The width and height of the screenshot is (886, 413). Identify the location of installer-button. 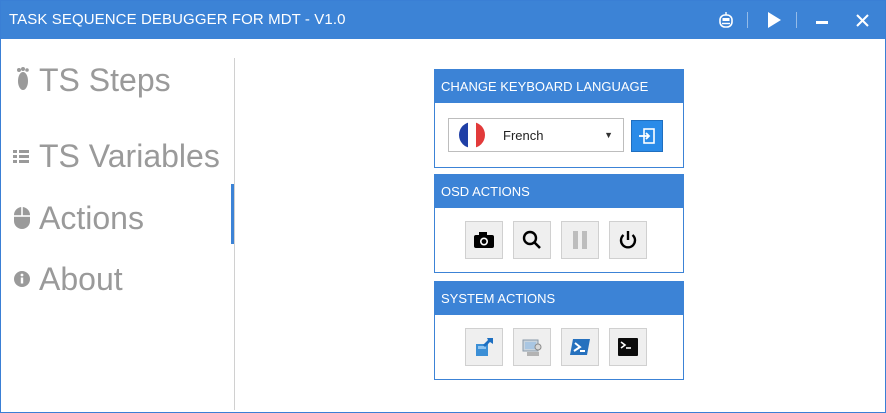
(484, 347).